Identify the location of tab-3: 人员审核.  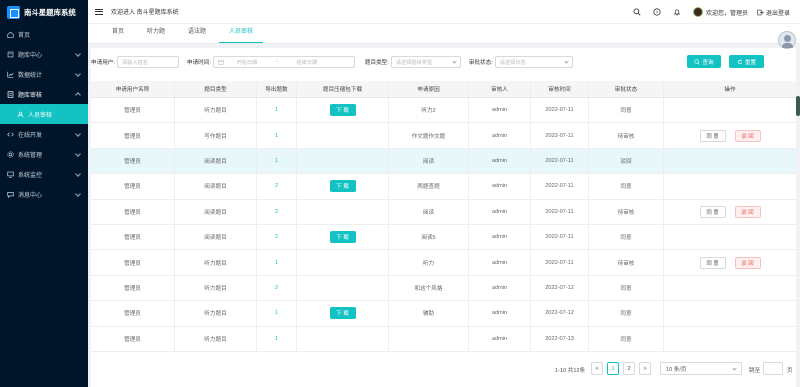
(241, 33).